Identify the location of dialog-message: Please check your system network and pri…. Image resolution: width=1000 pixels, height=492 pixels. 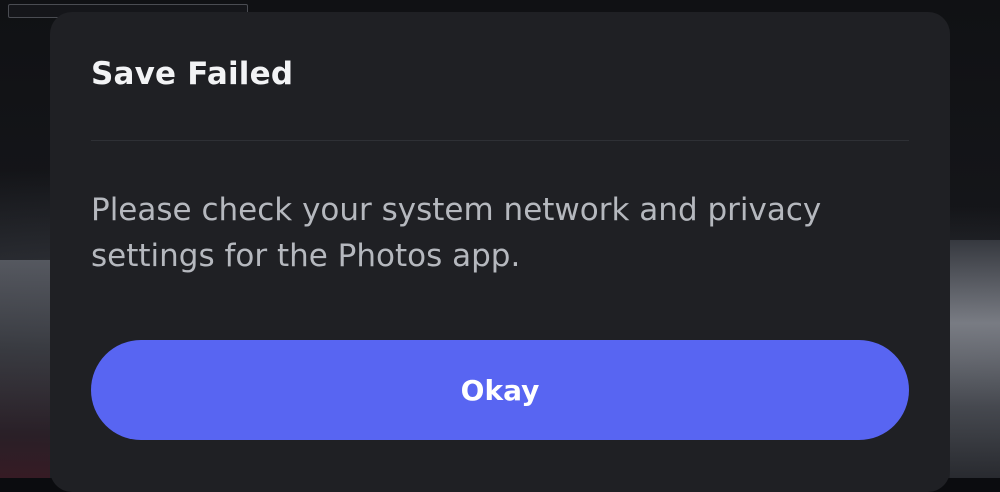
(456, 233).